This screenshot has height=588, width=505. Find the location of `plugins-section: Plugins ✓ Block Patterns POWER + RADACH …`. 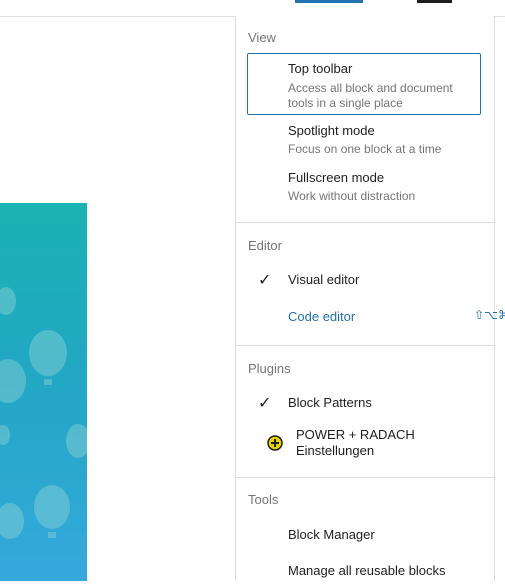

plugins-section: Plugins ✓ Block Patterns POWER + RADACH … is located at coordinates (365, 412).